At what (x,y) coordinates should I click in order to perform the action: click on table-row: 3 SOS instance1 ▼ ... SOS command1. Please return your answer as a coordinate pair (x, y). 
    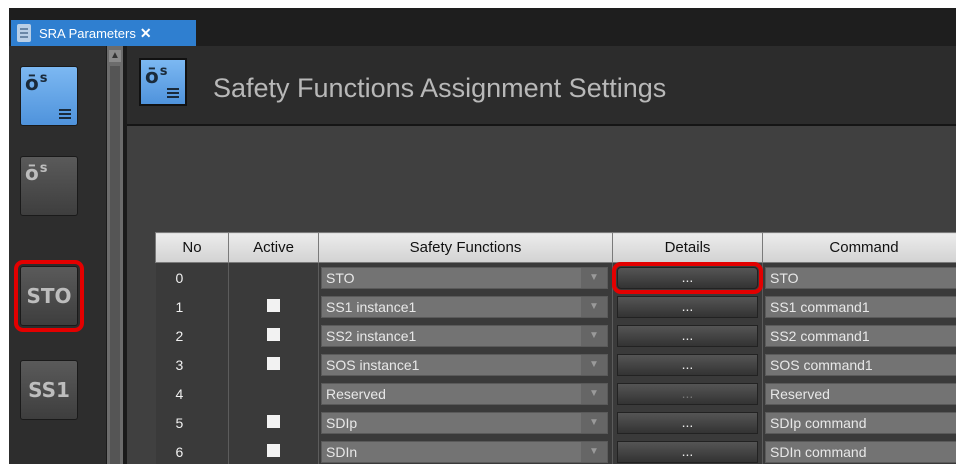
    Looking at the image, I should click on (555, 364).